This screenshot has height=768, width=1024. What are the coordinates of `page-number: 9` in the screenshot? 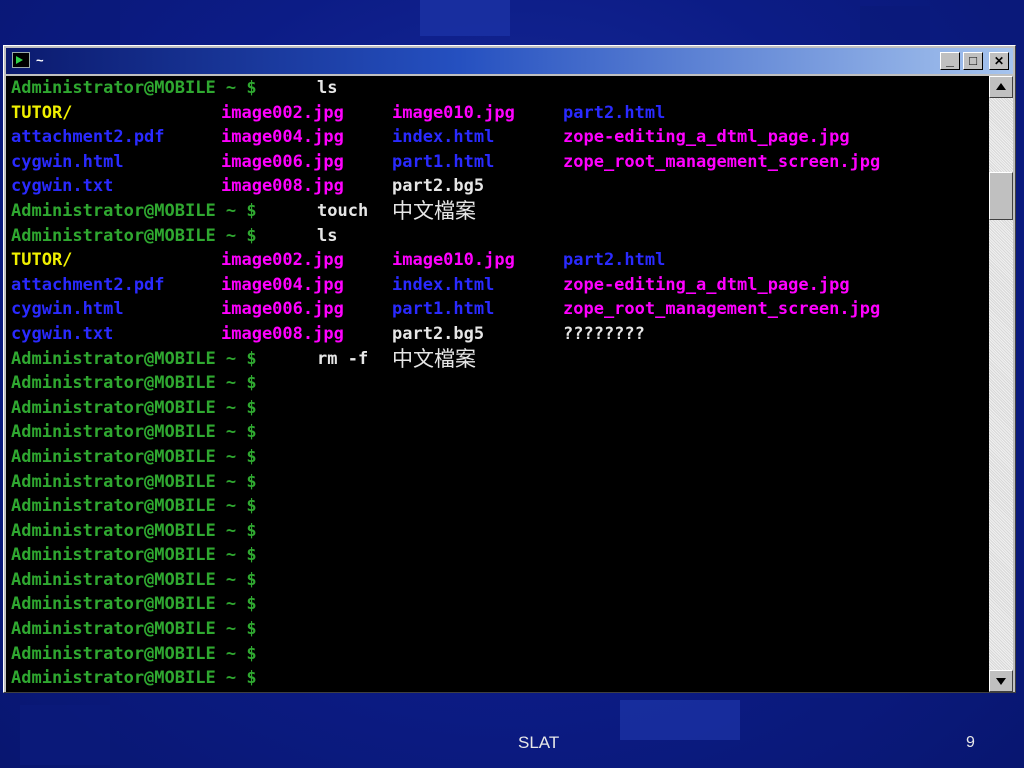 It's located at (970, 742).